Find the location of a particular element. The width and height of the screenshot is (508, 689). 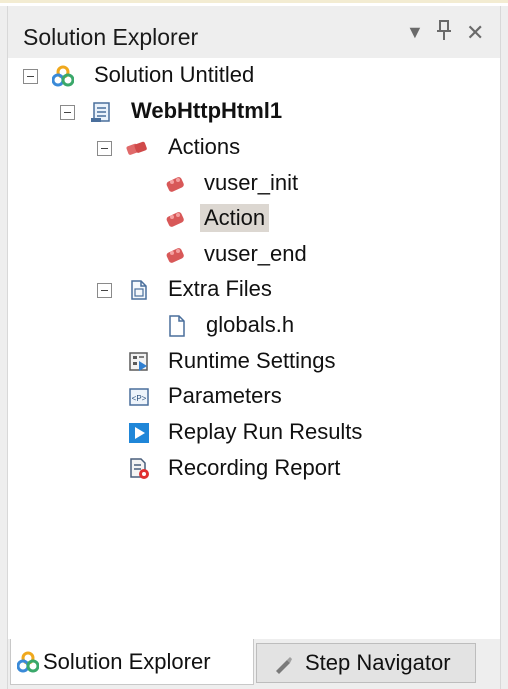

tree-item-label: Extra Files is located at coordinates (220, 288).